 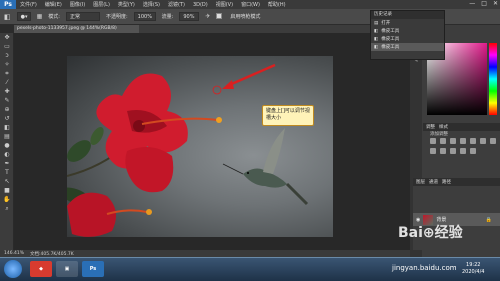 I want to click on path-select-icon: ↖, so click(x=7, y=181).